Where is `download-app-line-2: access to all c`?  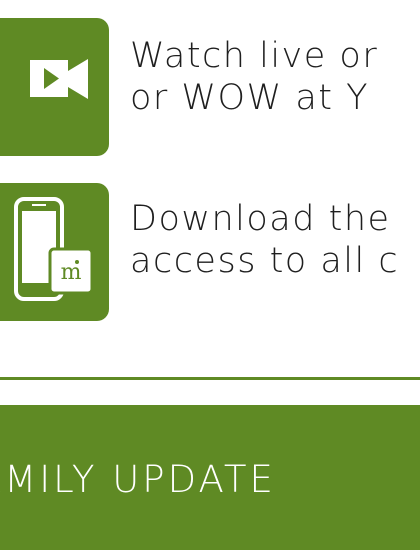 download-app-line-2: access to all c is located at coordinates (265, 261).